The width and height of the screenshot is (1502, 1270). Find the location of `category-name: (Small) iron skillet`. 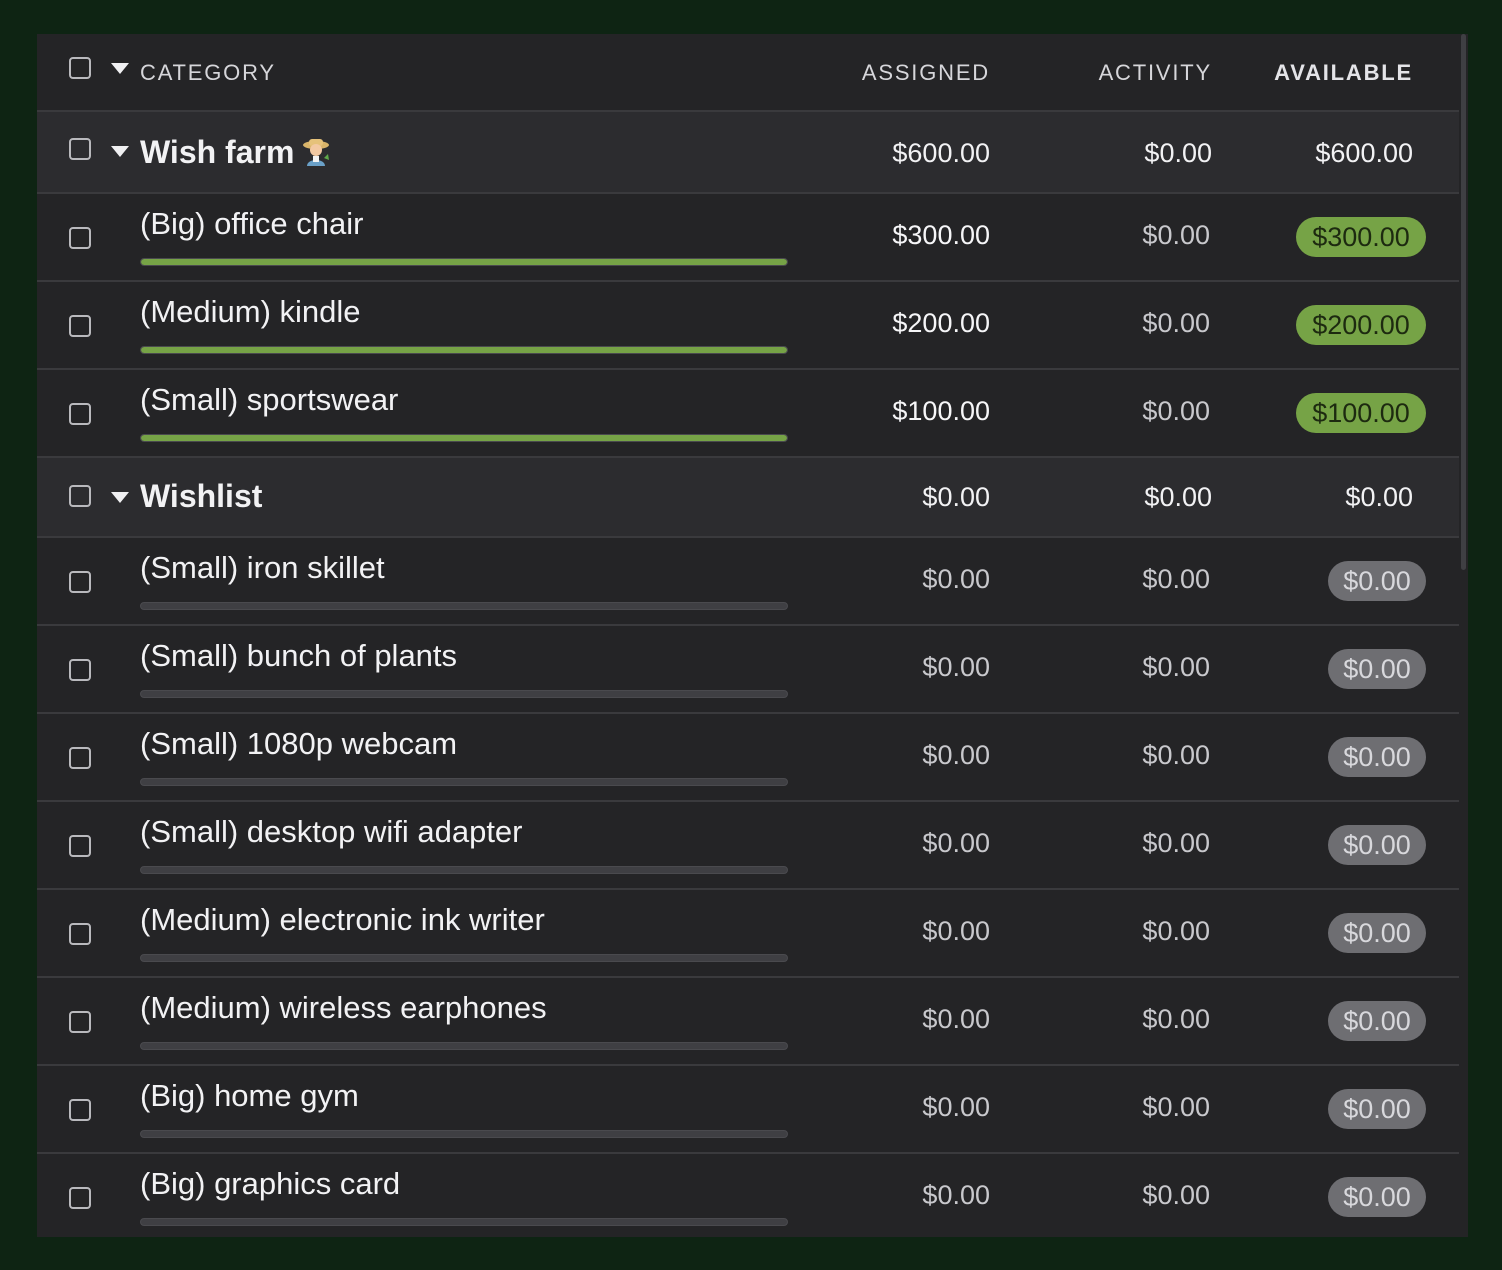

category-name: (Small) iron skillet is located at coordinates (262, 568).